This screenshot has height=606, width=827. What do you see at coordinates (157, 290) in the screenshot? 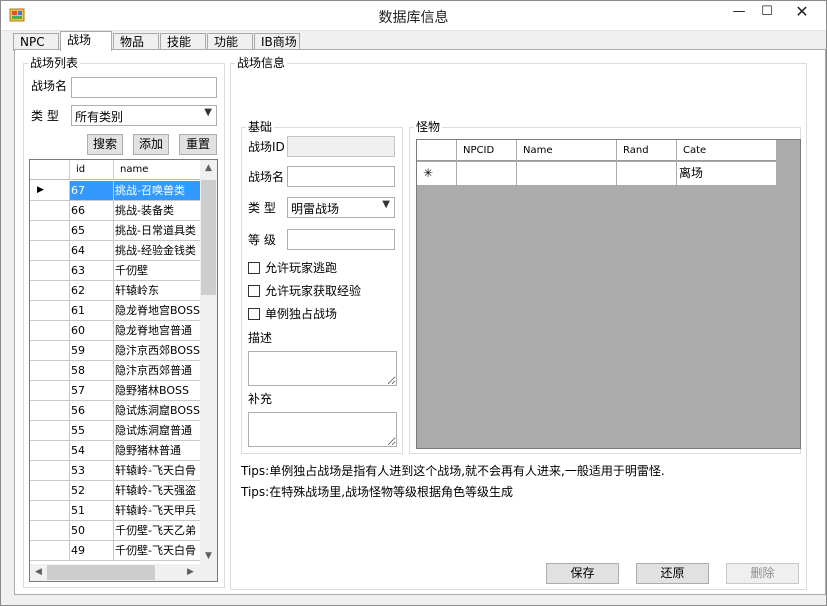
I see `cell-name: 轩辕岭东` at bounding box center [157, 290].